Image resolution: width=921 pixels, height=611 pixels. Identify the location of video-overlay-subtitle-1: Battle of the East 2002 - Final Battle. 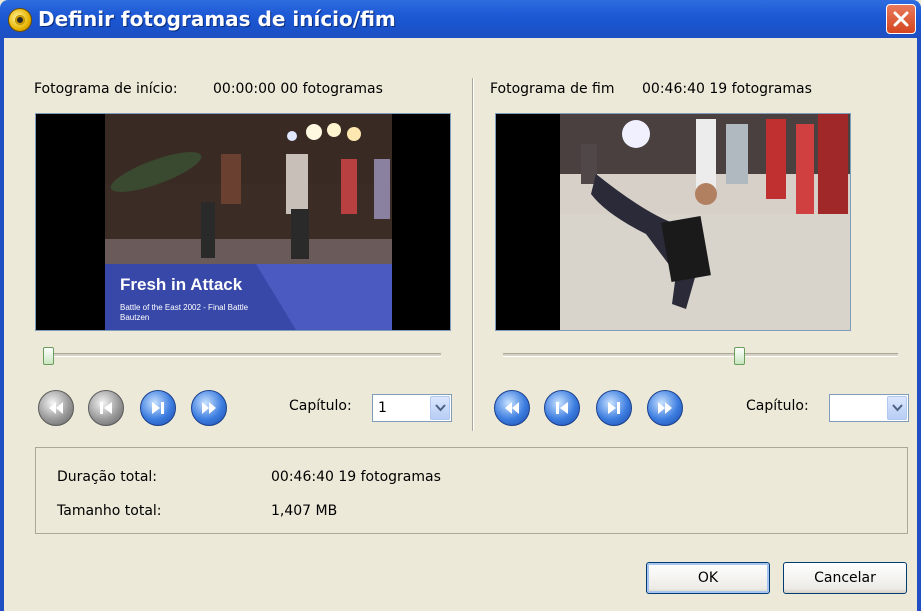
(184, 307).